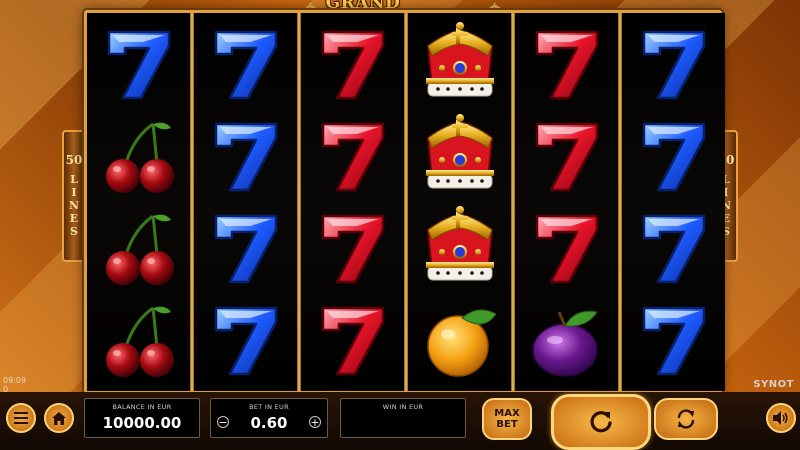 This screenshot has width=800, height=450. I want to click on home-button, so click(59, 418).